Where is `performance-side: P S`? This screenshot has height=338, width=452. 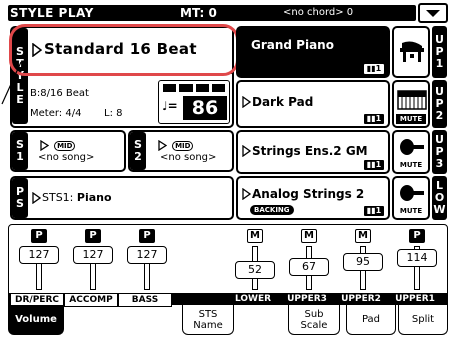
performance-side: P S is located at coordinates (20, 198).